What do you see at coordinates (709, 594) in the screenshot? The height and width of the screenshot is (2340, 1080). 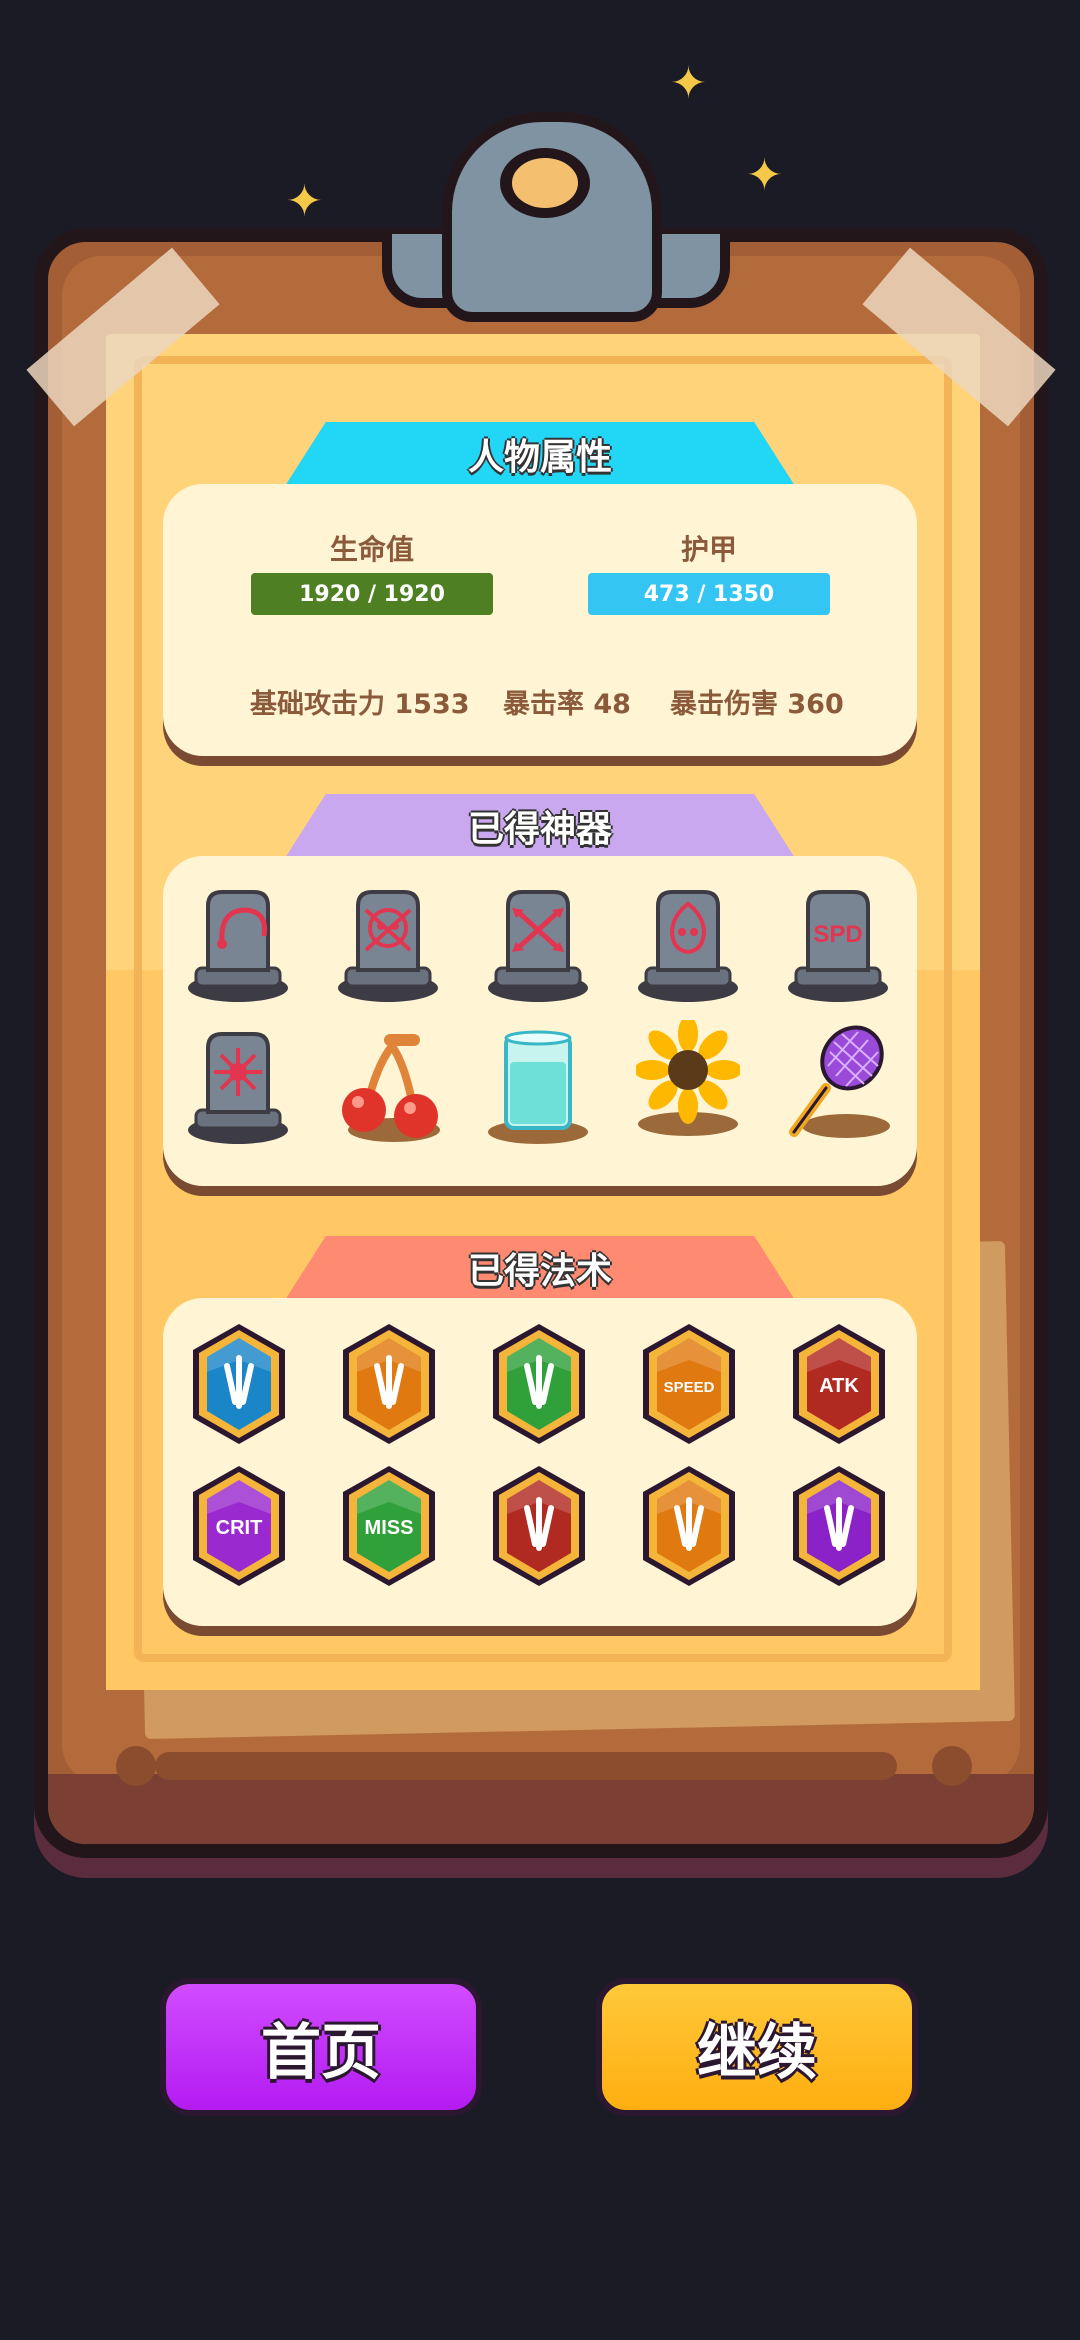 I see `armor-bar: 473 / 1350` at bounding box center [709, 594].